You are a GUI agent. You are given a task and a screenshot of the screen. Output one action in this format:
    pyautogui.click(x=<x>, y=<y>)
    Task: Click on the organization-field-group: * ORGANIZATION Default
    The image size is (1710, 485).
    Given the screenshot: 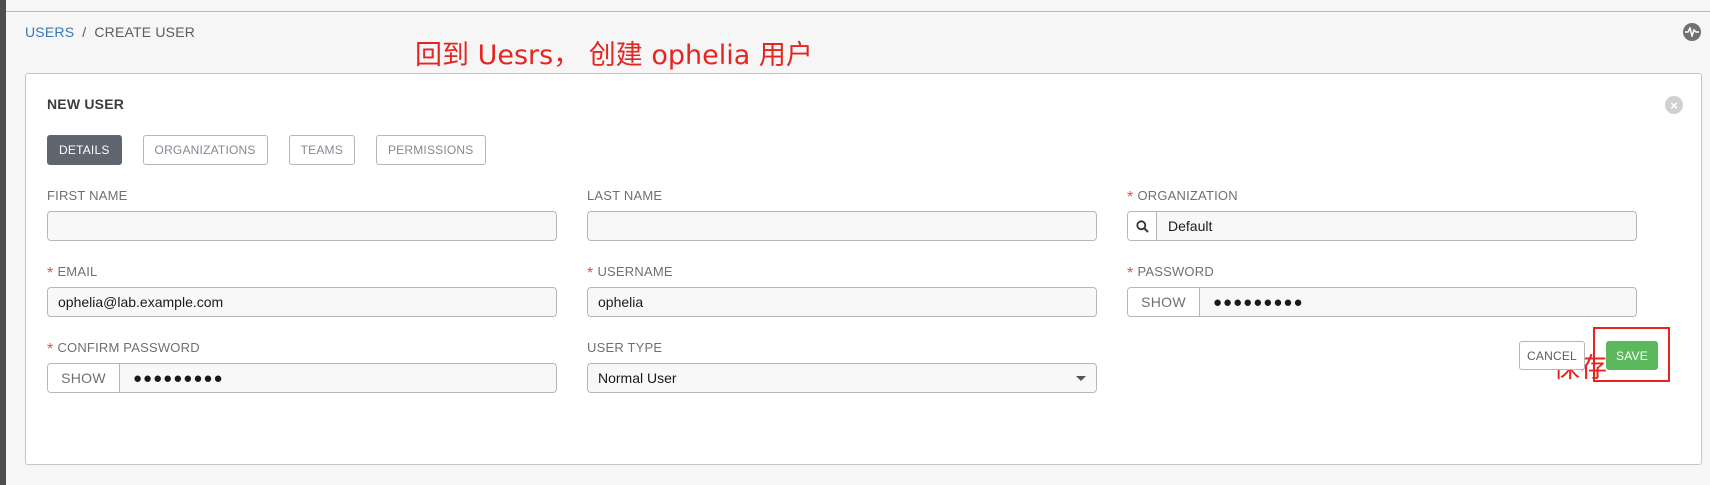 What is the action you would take?
    pyautogui.click(x=1382, y=214)
    